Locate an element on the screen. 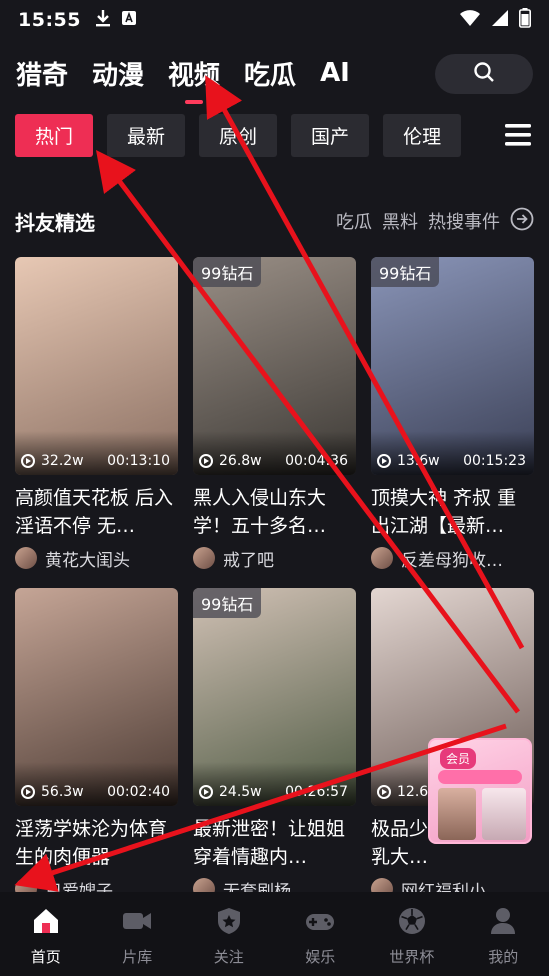 Image resolution: width=549 pixels, height=976 pixels. bottom-nav-label: 我的 is located at coordinates (503, 957).